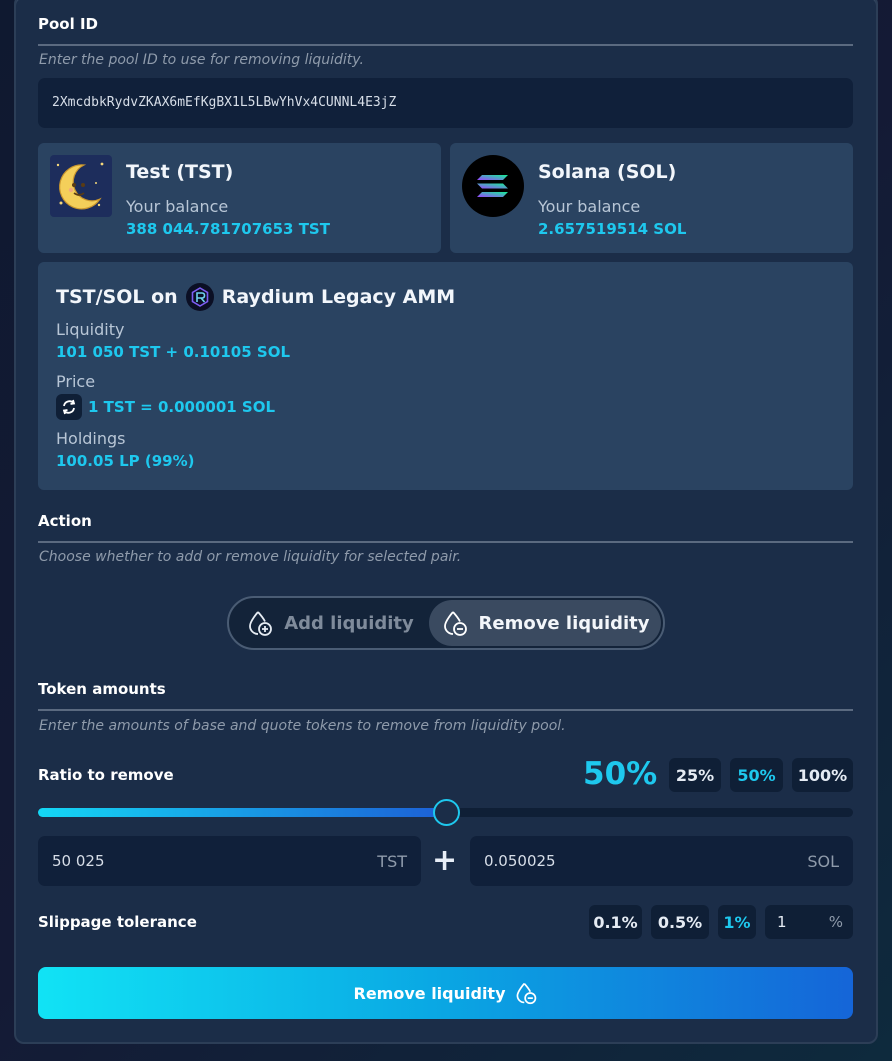  I want to click on slippage-custom-unit: %, so click(835, 922).